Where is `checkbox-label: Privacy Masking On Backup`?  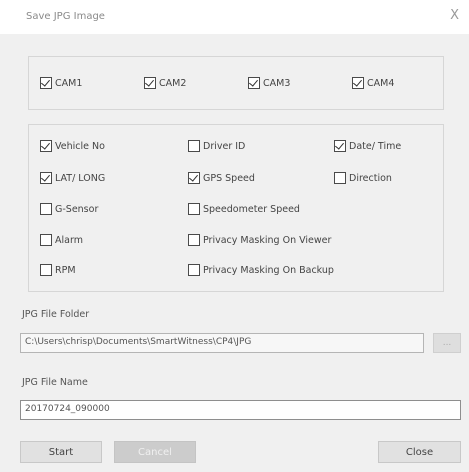 checkbox-label: Privacy Masking On Backup is located at coordinates (268, 270).